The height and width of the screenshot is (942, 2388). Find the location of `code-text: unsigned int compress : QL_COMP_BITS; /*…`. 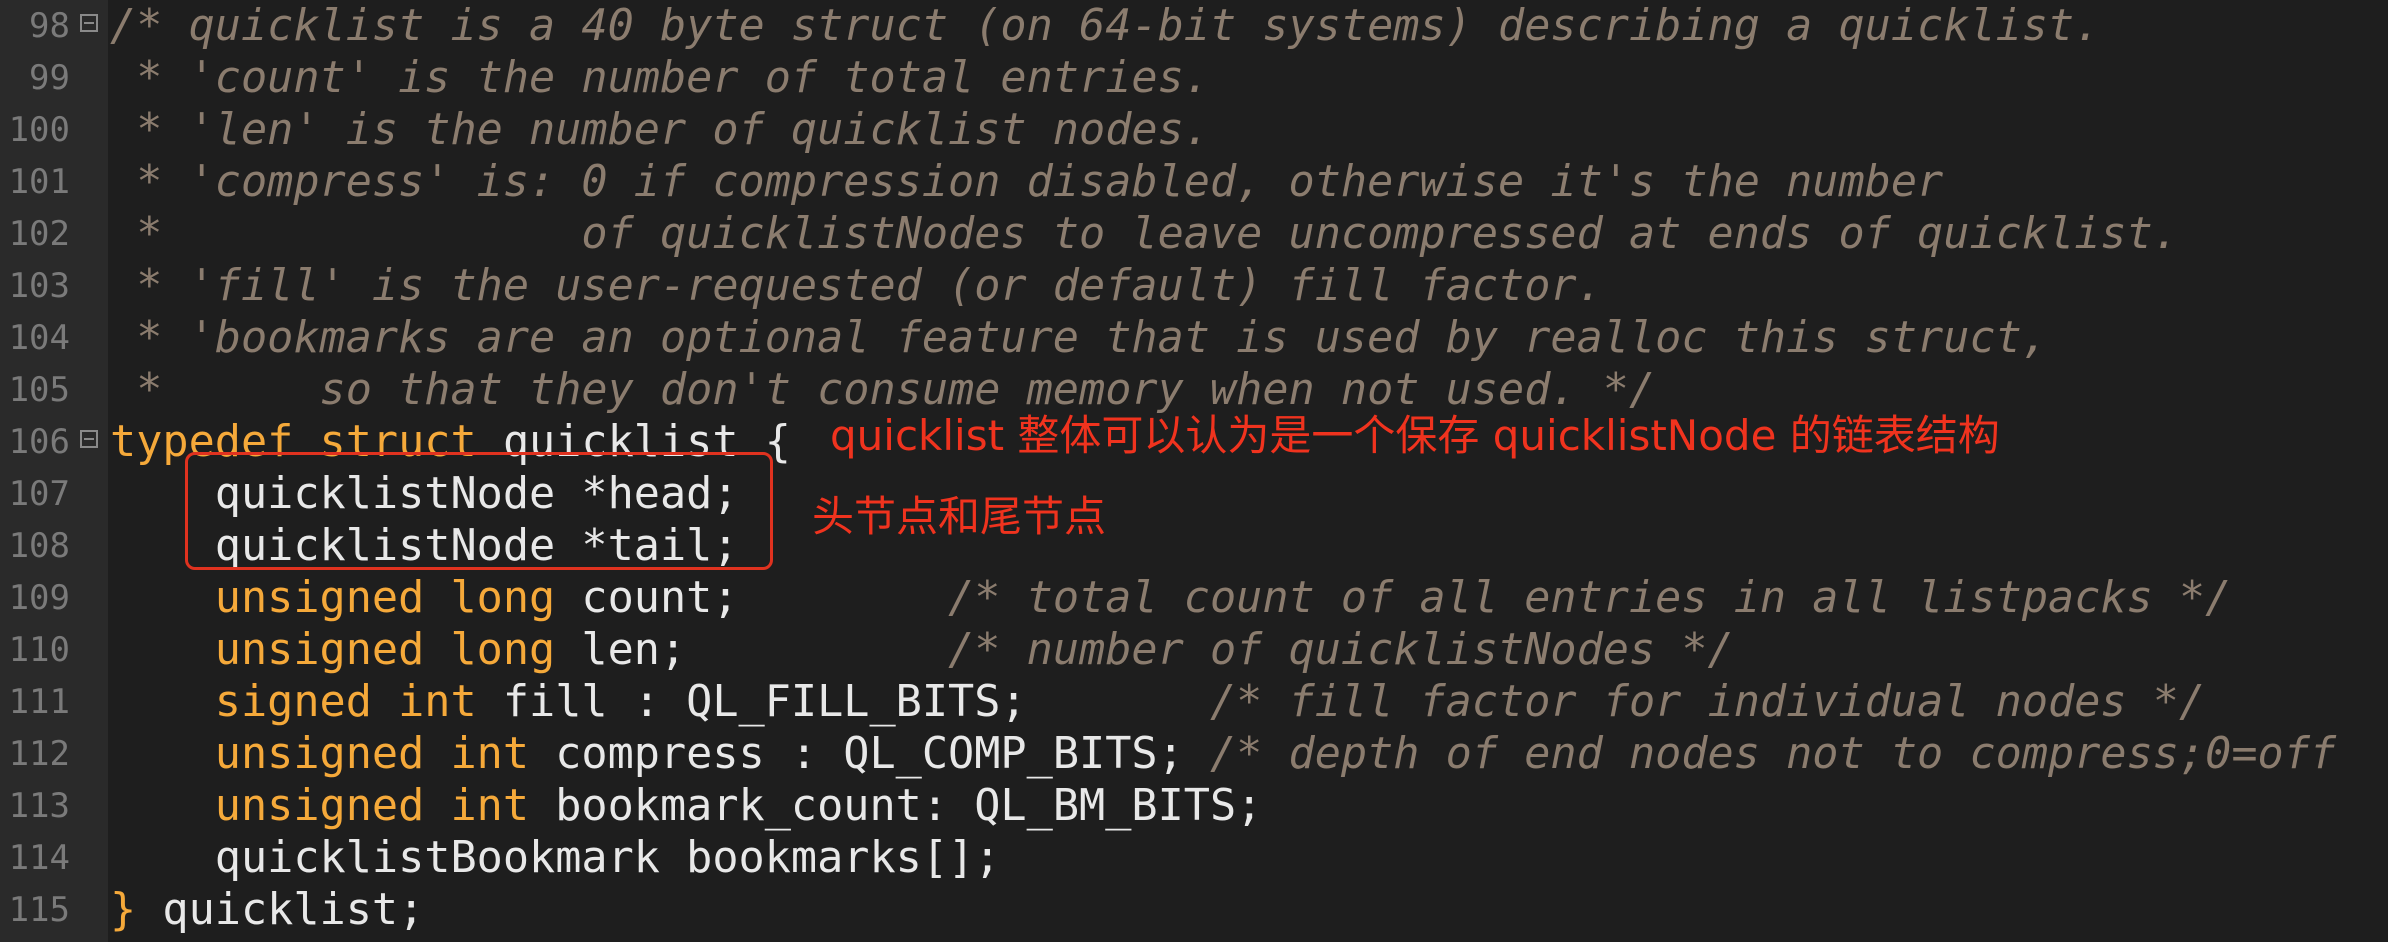

code-text: unsigned int compress : QL_COMP_BITS; /*… is located at coordinates (1223, 754).